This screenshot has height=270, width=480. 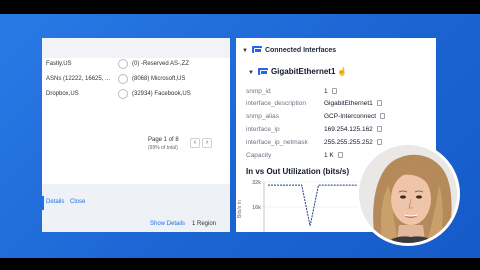 What do you see at coordinates (298, 171) in the screenshot?
I see `chart-title: In vs Out Utilization (bits/s)` at bounding box center [298, 171].